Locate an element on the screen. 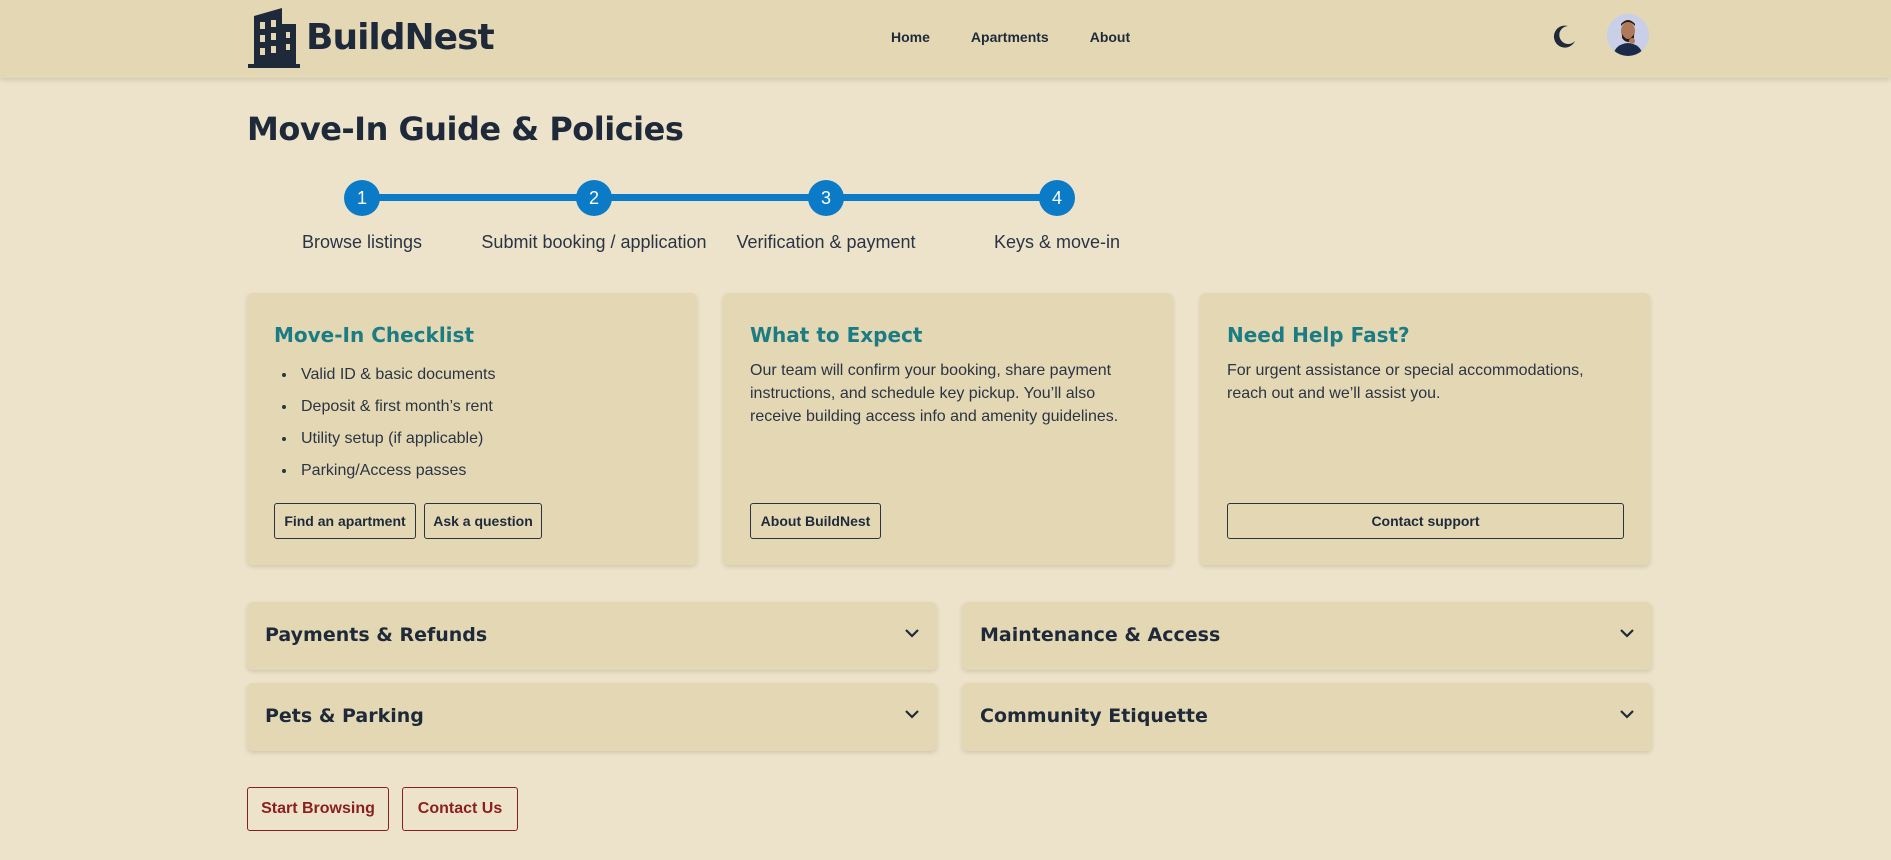  user-avatar is located at coordinates (1628, 35).